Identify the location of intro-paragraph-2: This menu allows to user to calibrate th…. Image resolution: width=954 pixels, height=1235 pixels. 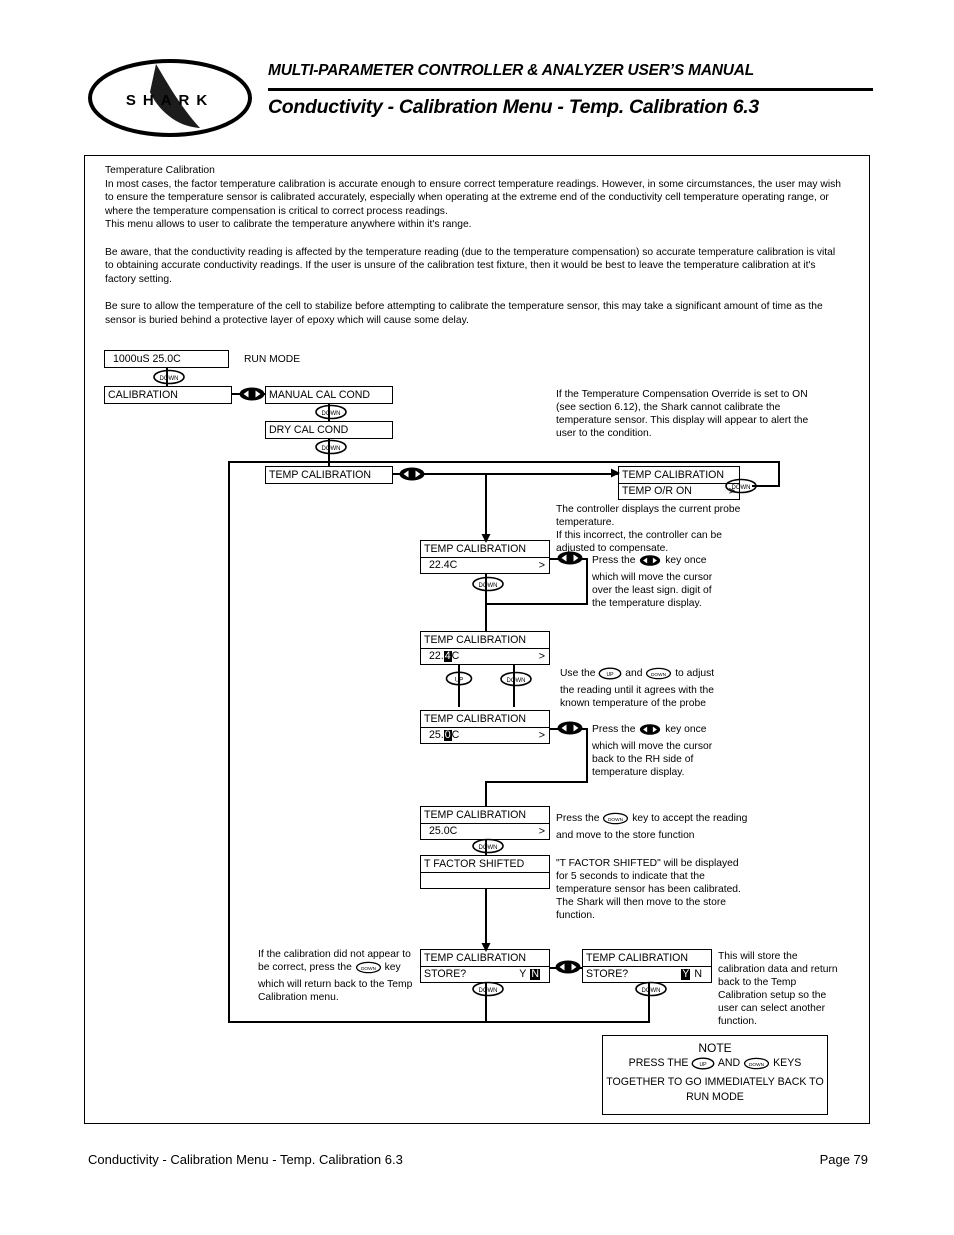
(288, 225).